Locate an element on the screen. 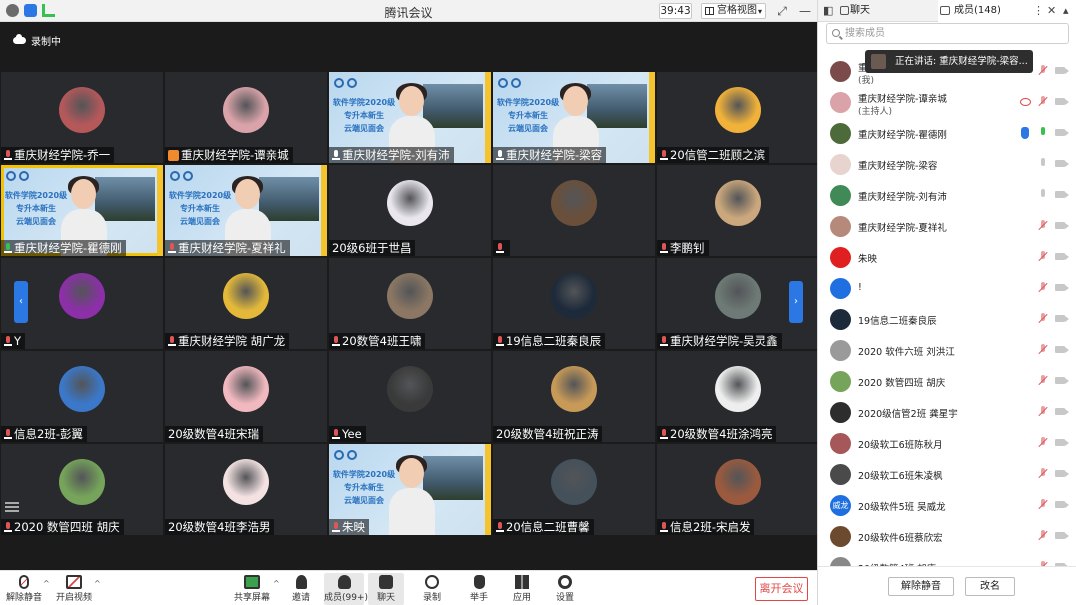 Image resolution: width=1076 pixels, height=605 pixels. member-row: 2020 软件六班 刘洪江 is located at coordinates (947, 351).